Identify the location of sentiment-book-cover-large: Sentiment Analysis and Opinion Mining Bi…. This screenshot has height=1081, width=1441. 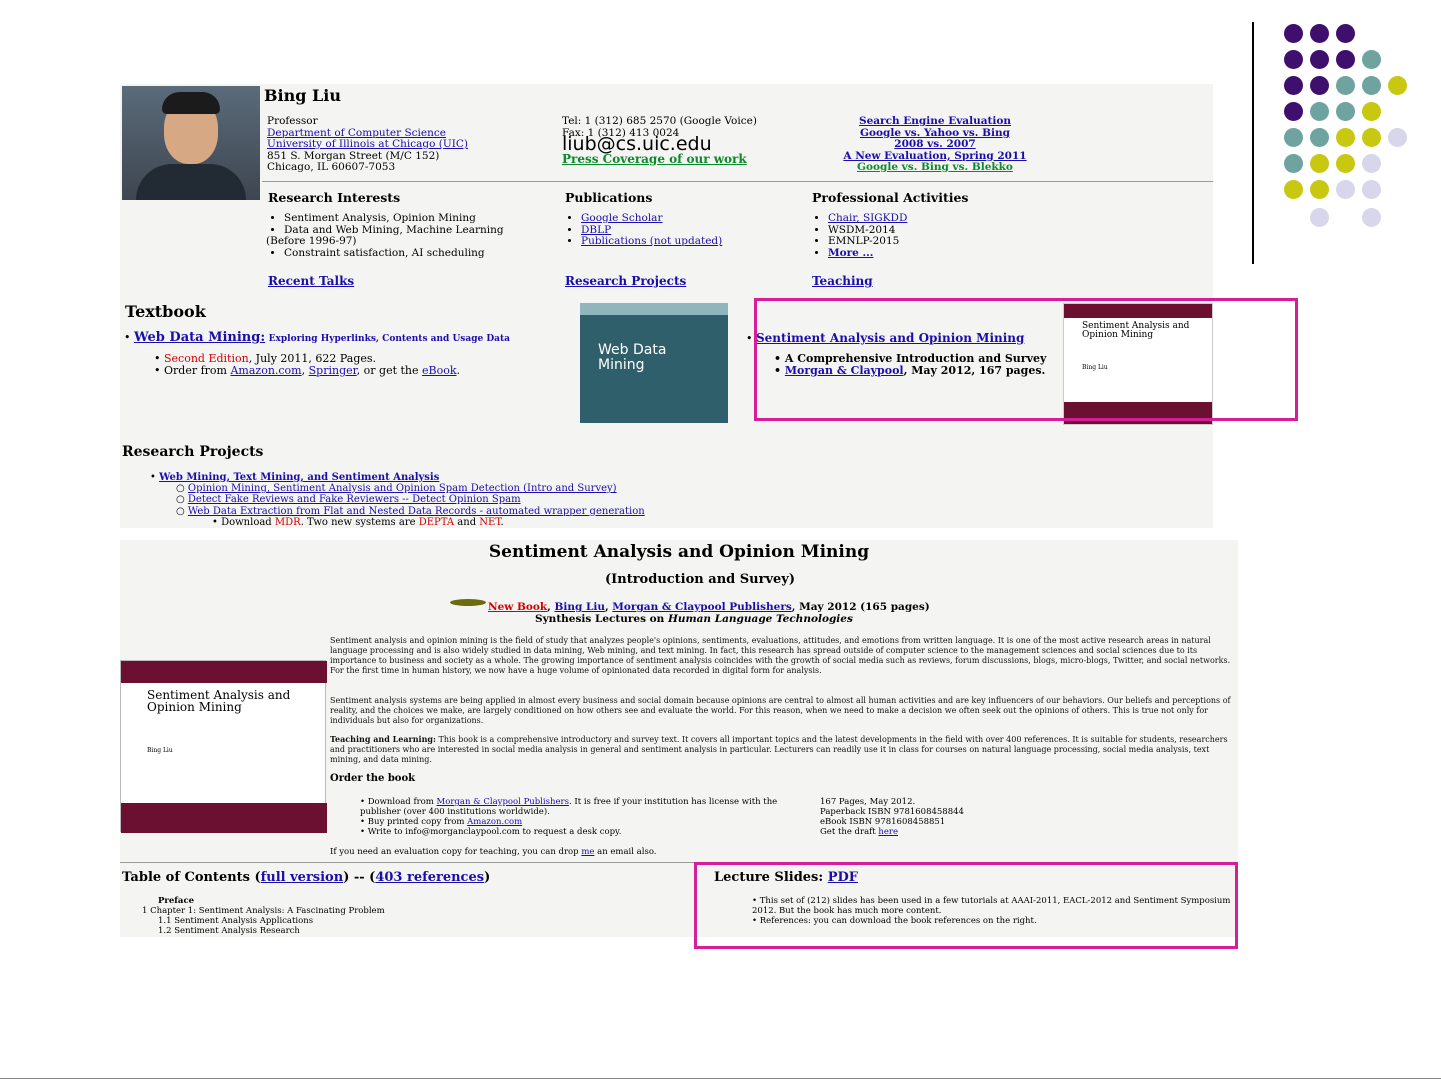
(223, 746).